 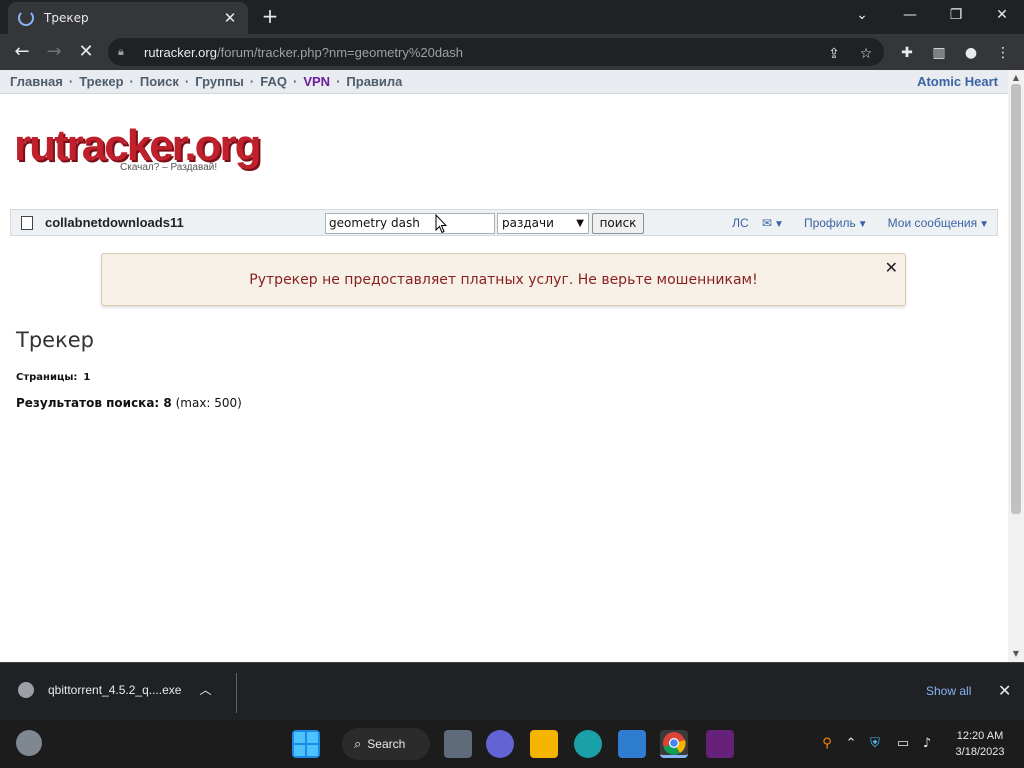 What do you see at coordinates (55, 340) in the screenshot?
I see `page-title: Трекер` at bounding box center [55, 340].